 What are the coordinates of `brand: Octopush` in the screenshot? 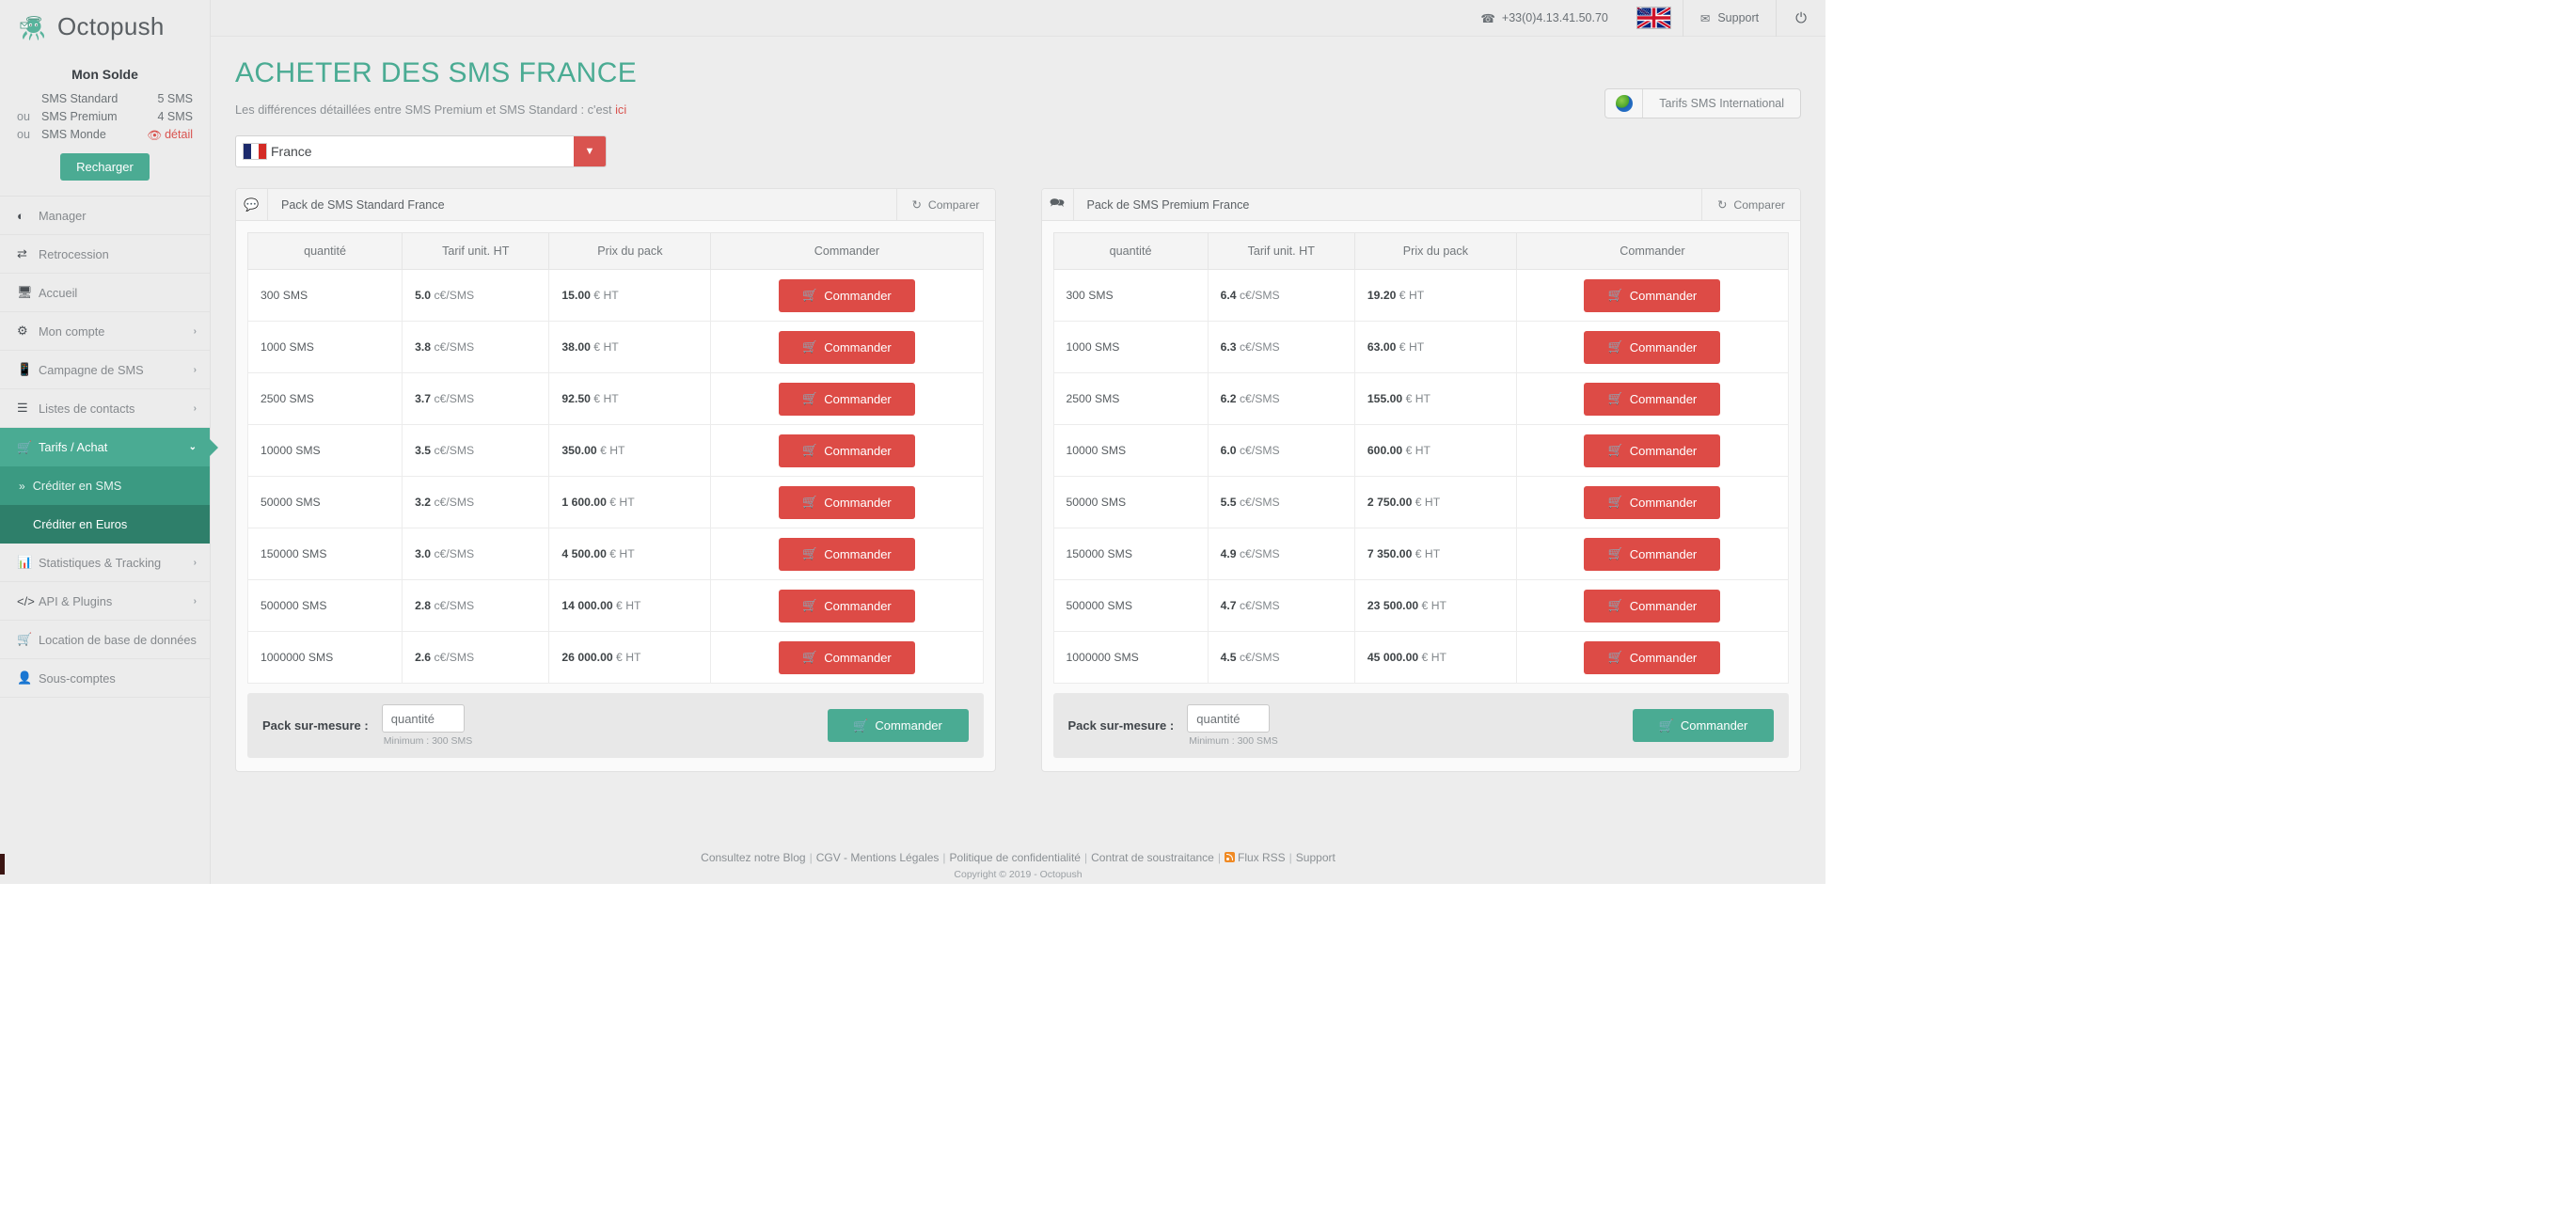 It's located at (105, 27).